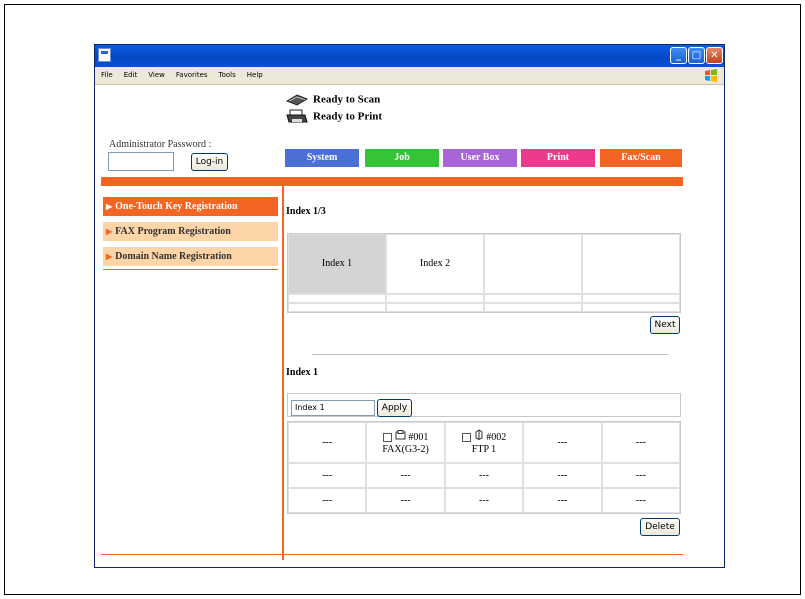 The image size is (805, 599). Describe the element at coordinates (484, 449) in the screenshot. I see `destination-name: FTP 1` at that location.